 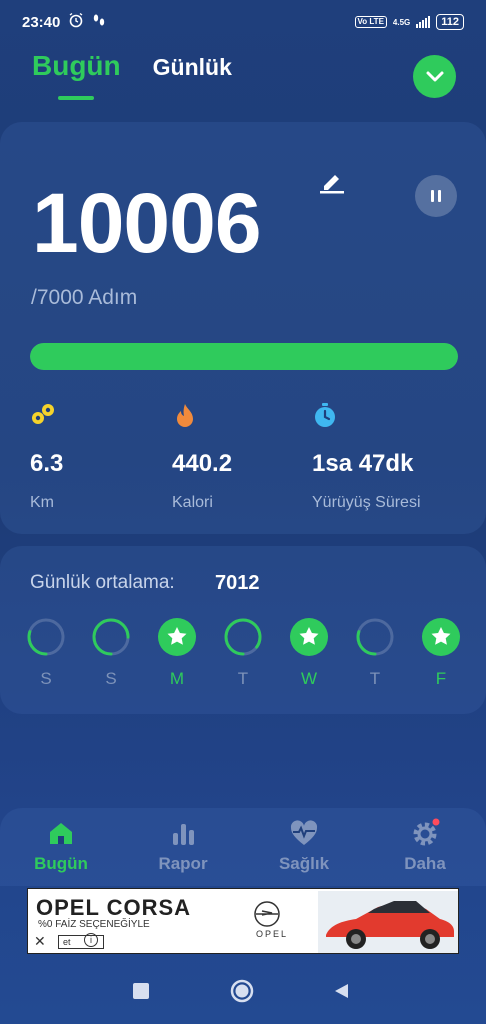 I want to click on location-pins-icon, so click(x=43, y=414).